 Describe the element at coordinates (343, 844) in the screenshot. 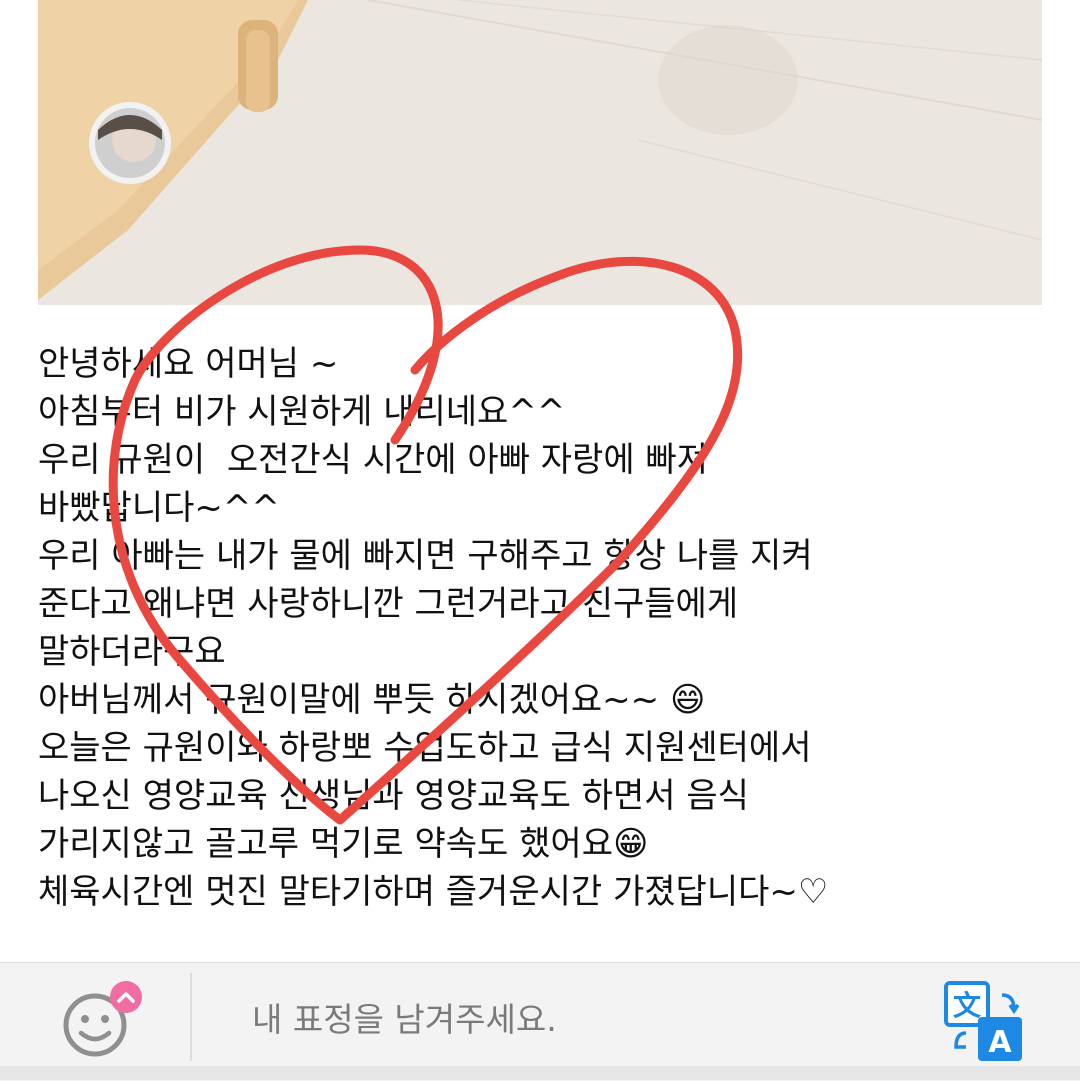

I see `message-line: 가리지않고 골고루 먹기로 약속도 했어요😁` at that location.